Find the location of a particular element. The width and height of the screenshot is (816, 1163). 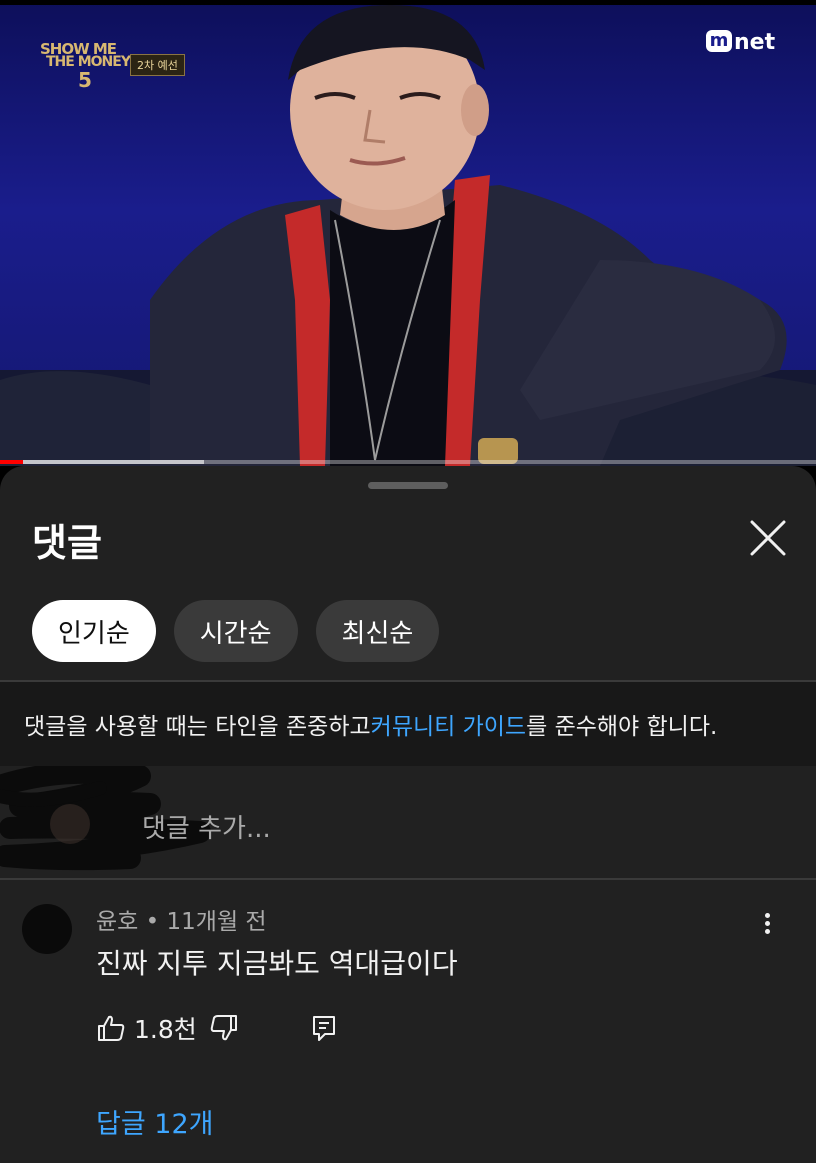

avatar is located at coordinates (47, 929).